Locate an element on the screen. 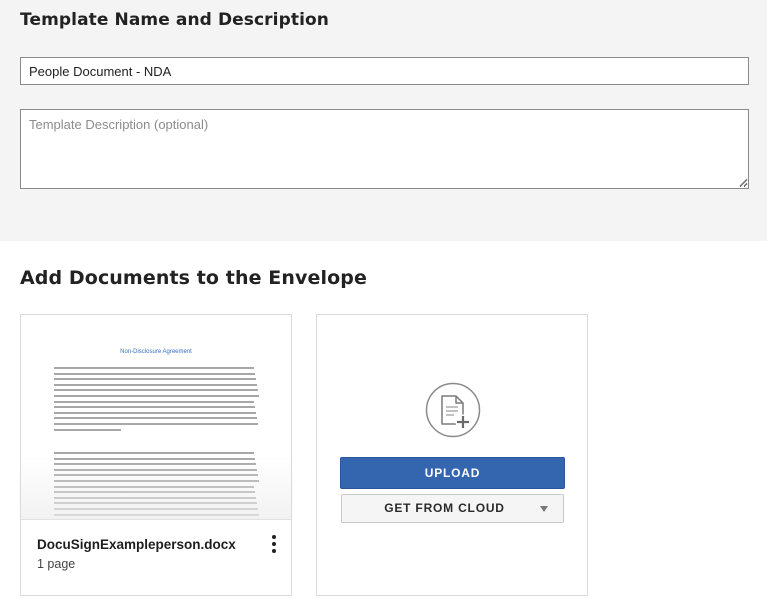 Image resolution: width=767 pixels, height=608 pixels. document-thumbnail: Non-Disclosure Agreement is located at coordinates (156, 417).